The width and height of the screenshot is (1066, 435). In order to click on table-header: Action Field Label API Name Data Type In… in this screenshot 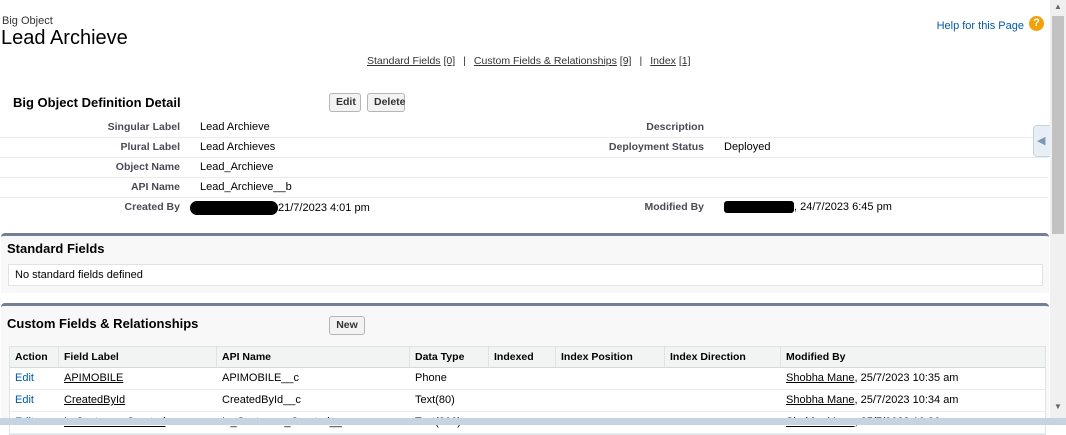, I will do `click(527, 357)`.